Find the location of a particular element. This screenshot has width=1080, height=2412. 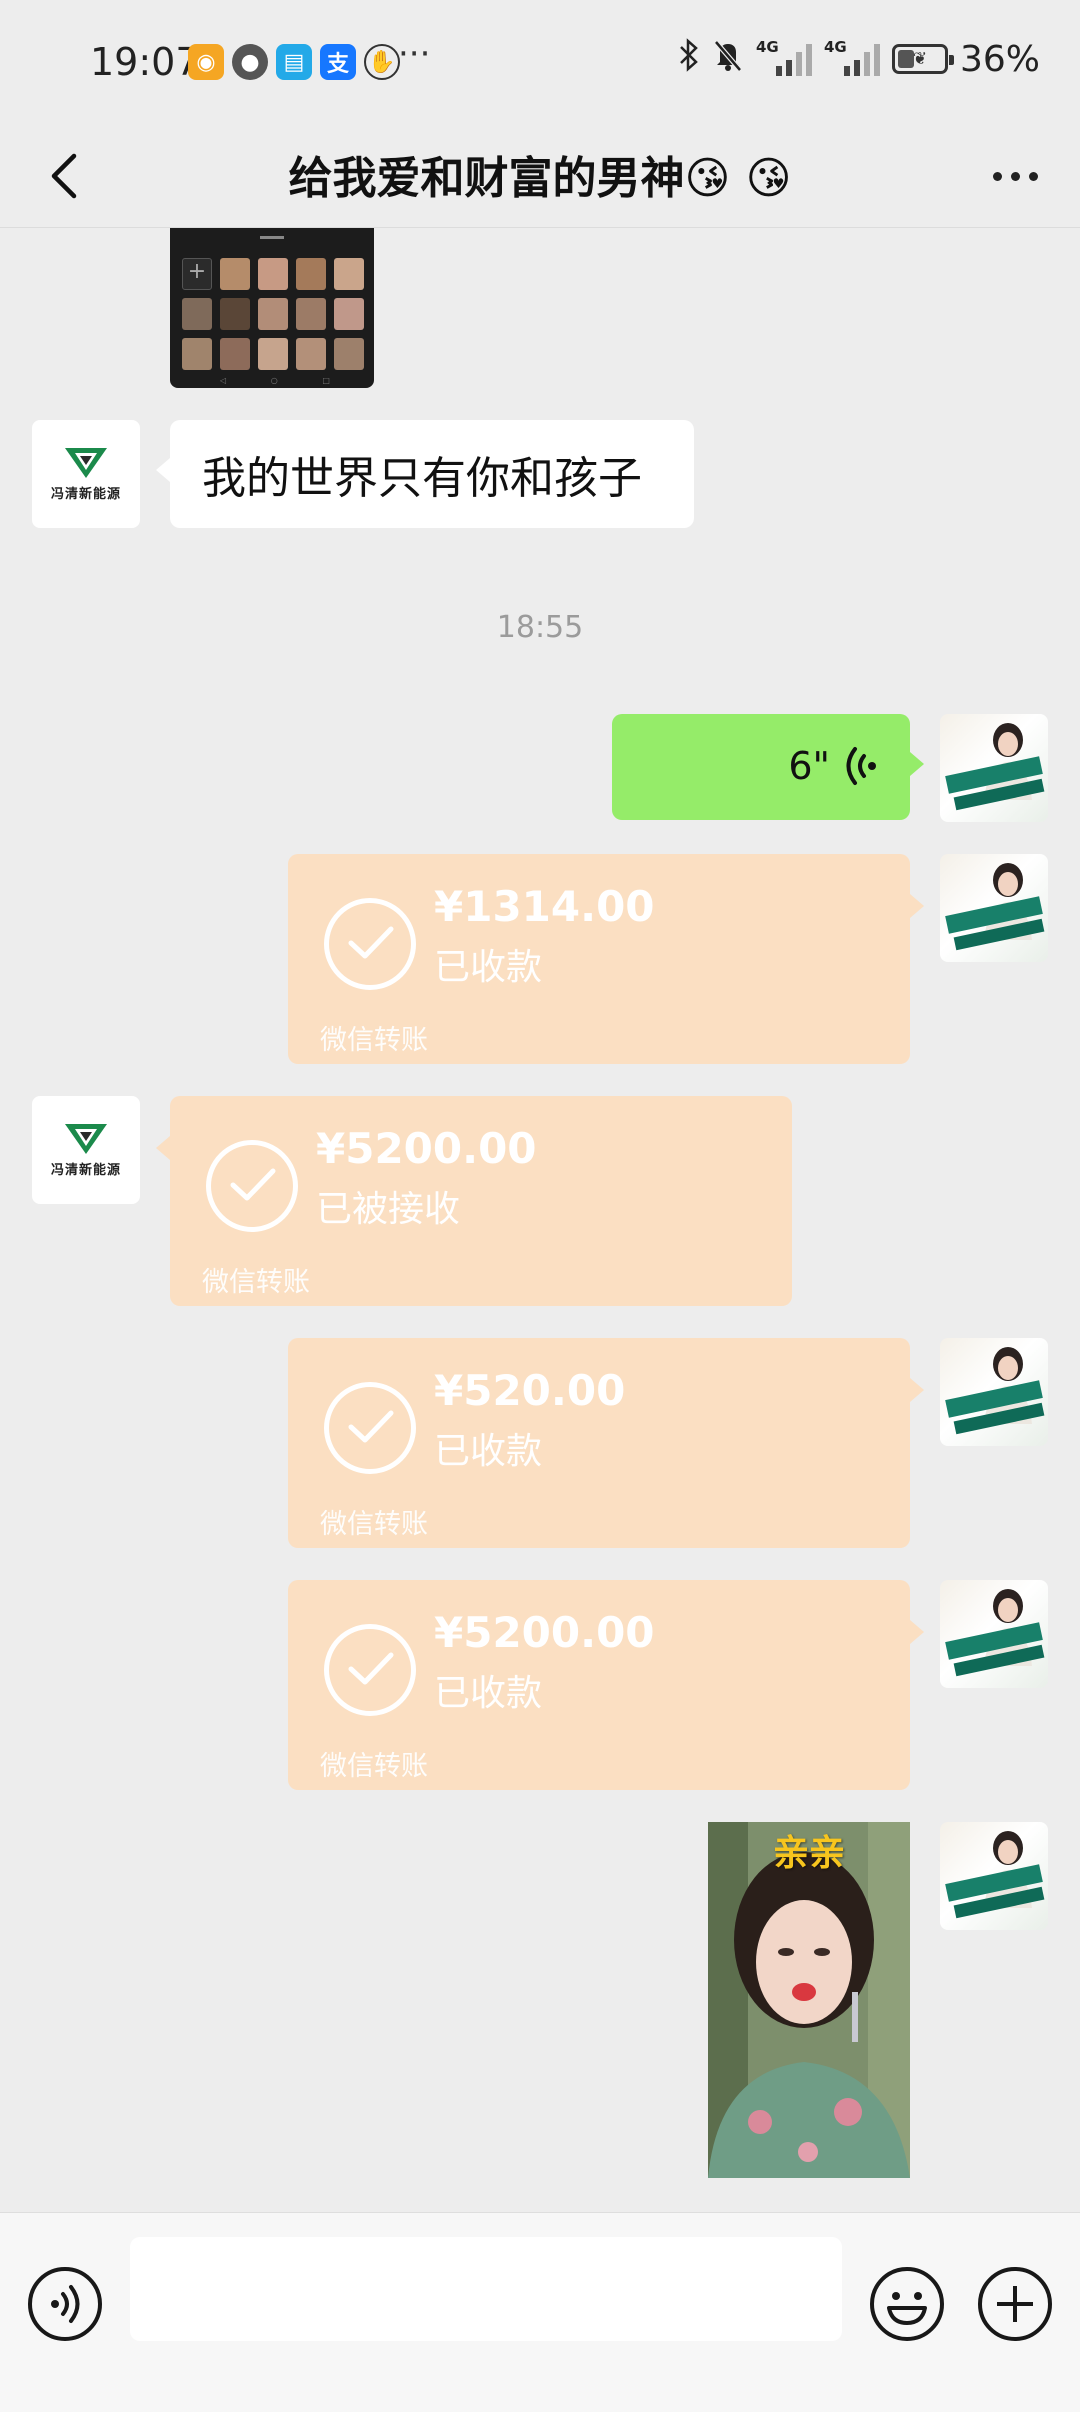

signal-1-icon: 4G is located at coordinates (784, 57).